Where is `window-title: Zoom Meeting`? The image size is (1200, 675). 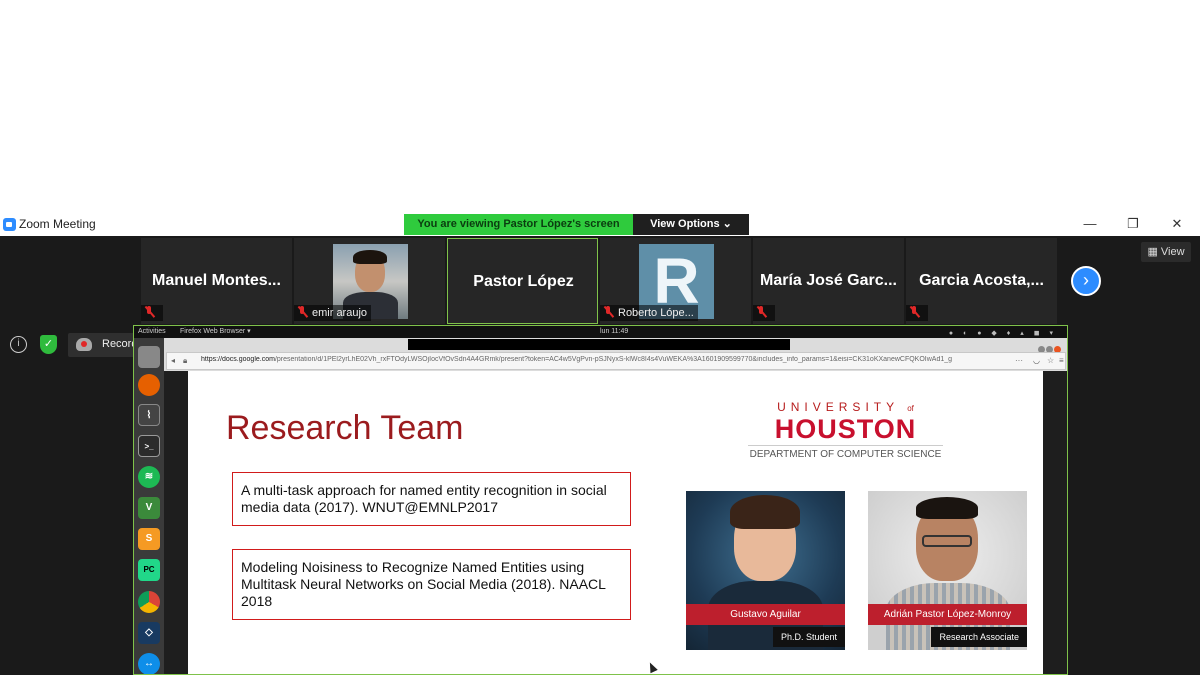
window-title: Zoom Meeting is located at coordinates (57, 224).